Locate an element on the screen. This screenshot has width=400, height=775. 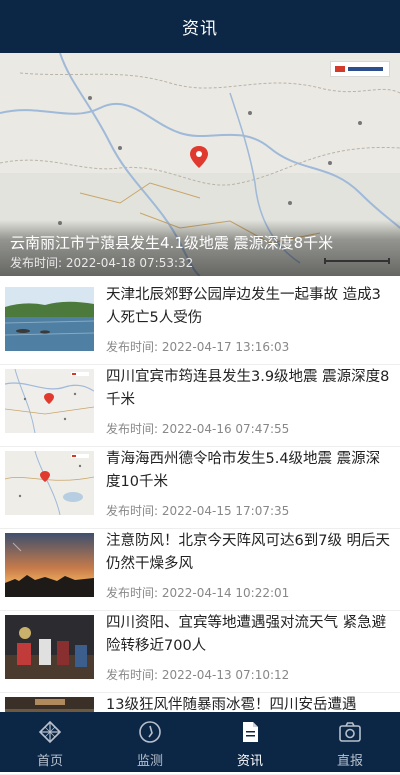
home-icon is located at coordinates (50, 732).